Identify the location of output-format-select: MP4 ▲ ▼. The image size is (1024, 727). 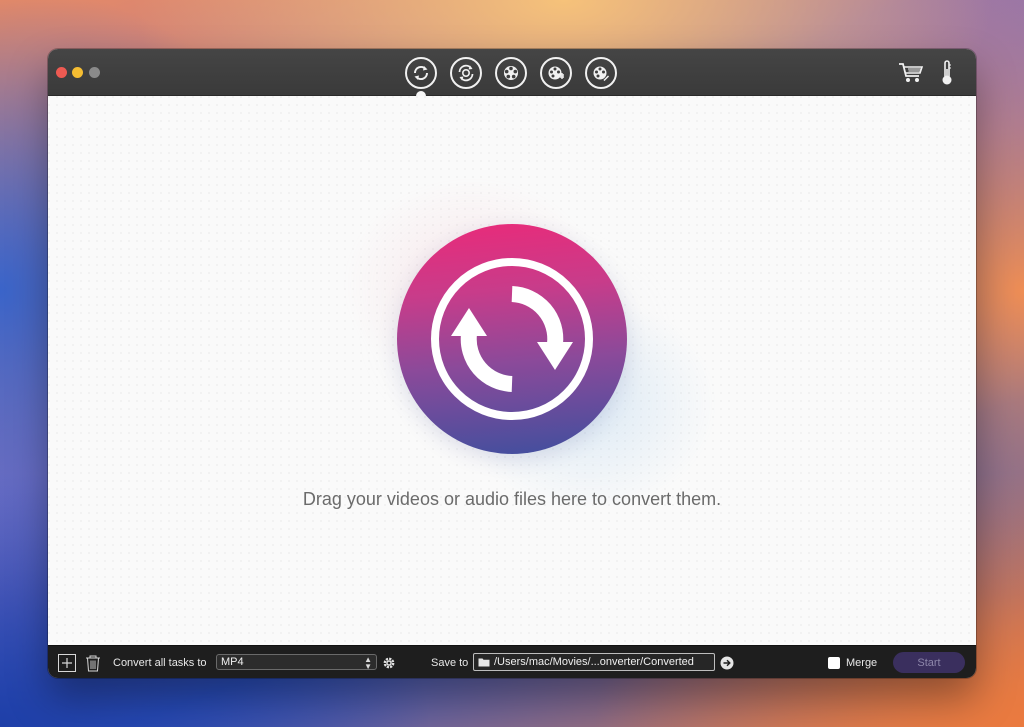
(296, 662).